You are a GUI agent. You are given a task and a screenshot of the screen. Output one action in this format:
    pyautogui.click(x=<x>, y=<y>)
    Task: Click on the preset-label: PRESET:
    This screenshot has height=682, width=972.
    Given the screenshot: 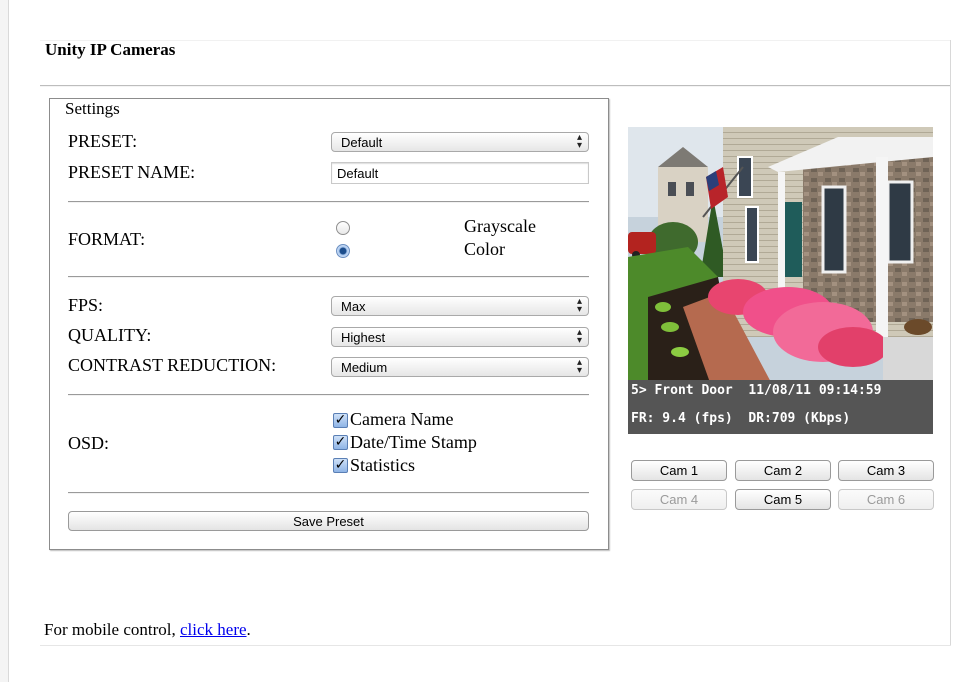 What is the action you would take?
    pyautogui.click(x=103, y=141)
    